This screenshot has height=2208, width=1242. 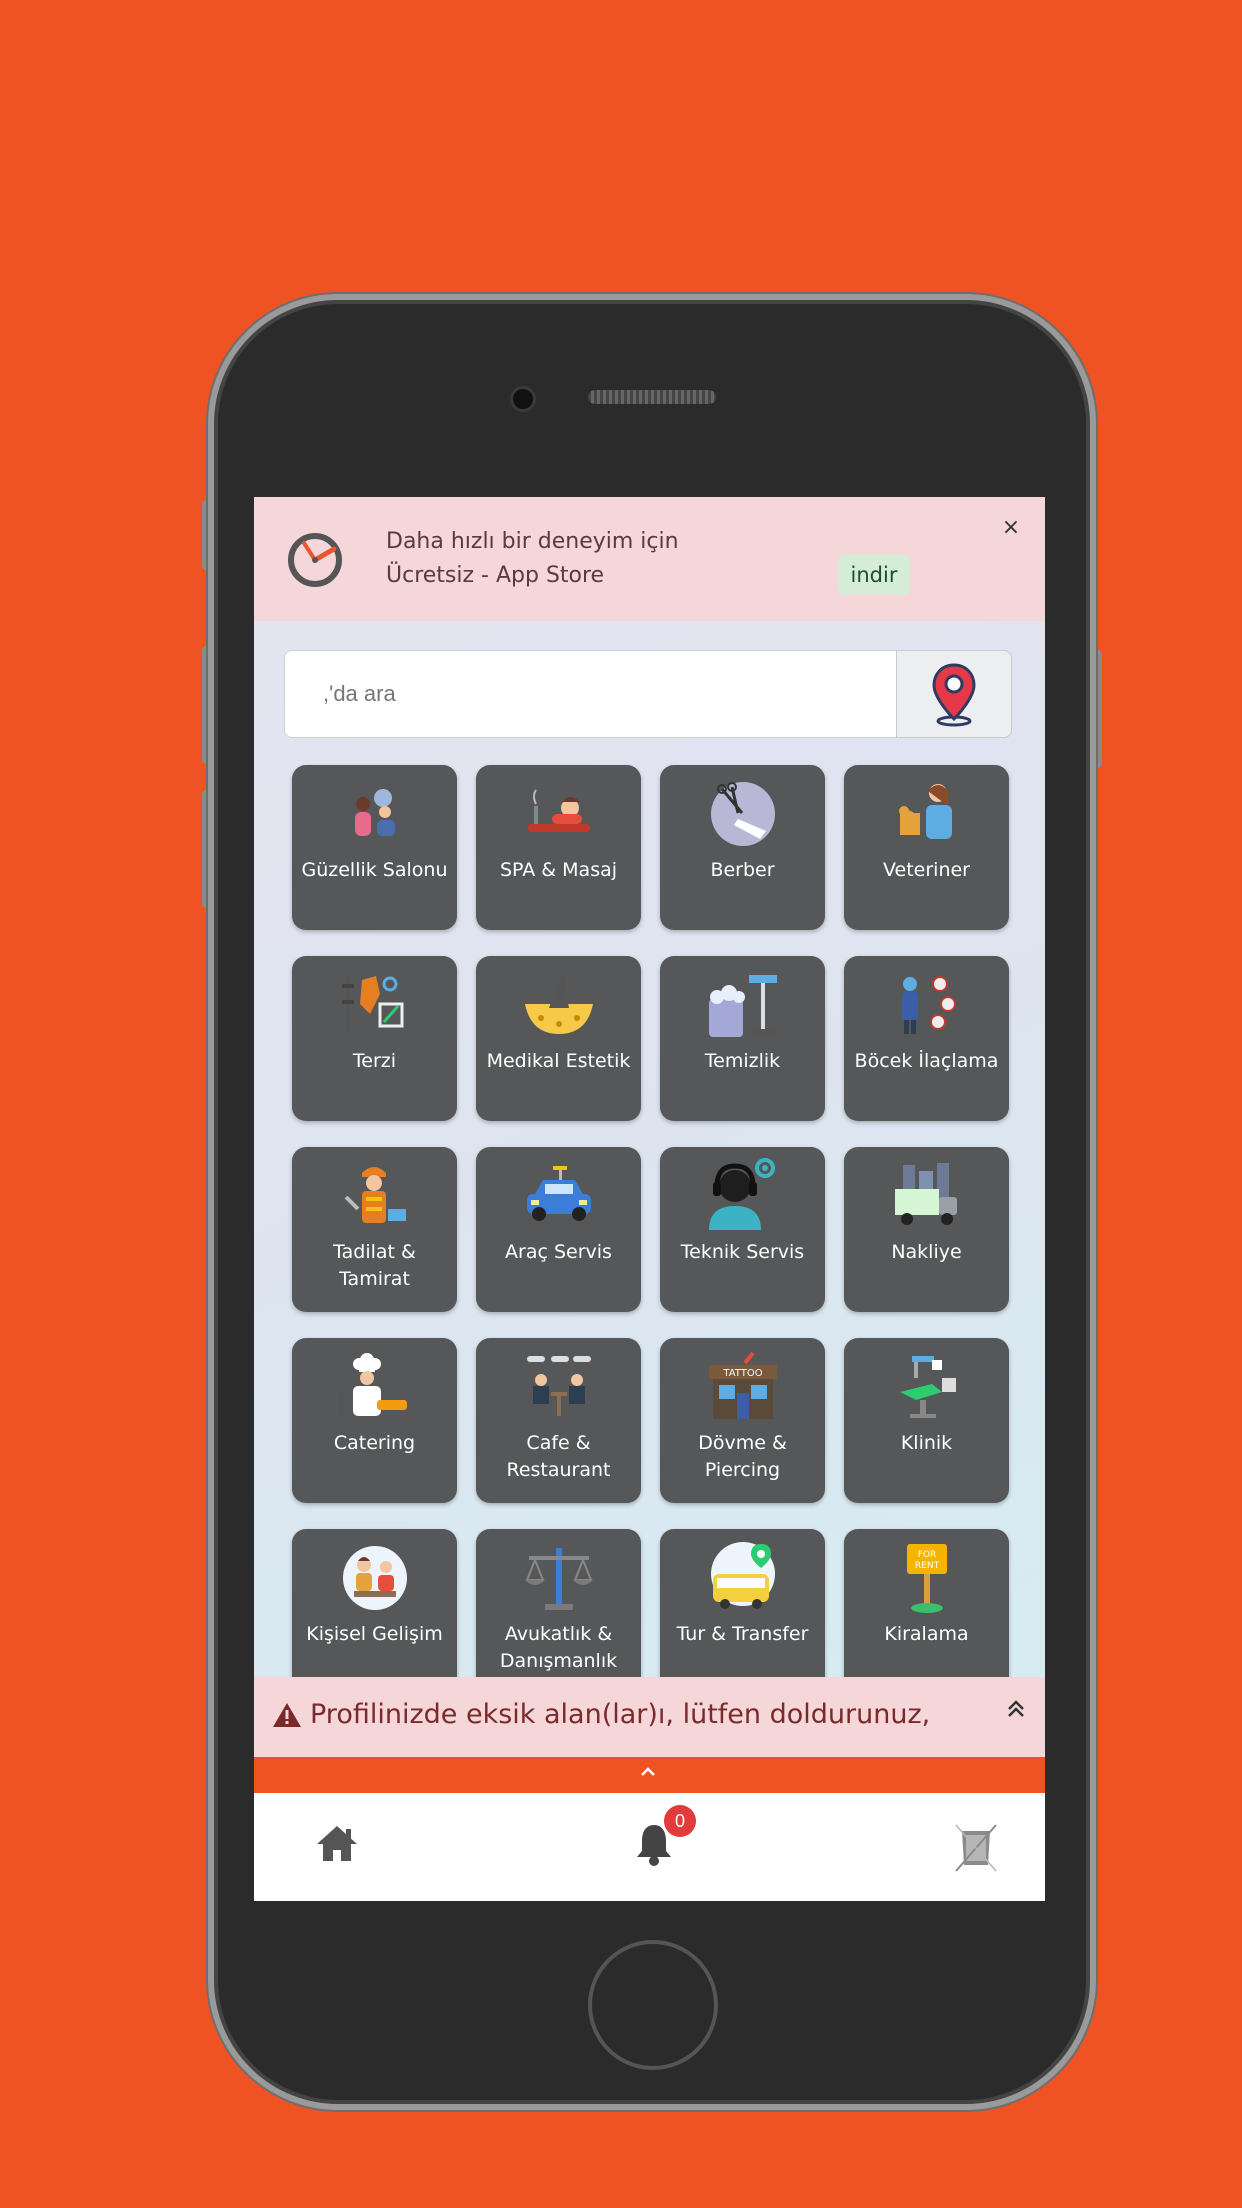 What do you see at coordinates (375, 1196) in the screenshot?
I see `renovation-repair-icon` at bounding box center [375, 1196].